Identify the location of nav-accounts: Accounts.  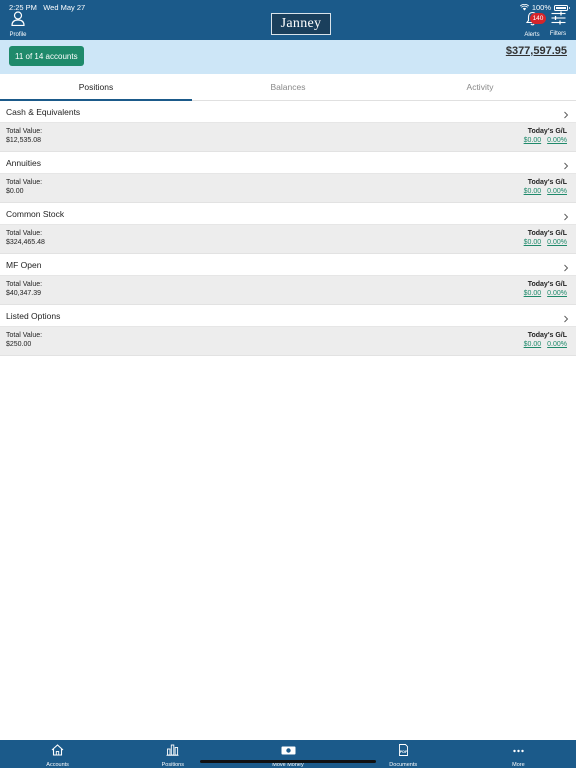
(57, 754).